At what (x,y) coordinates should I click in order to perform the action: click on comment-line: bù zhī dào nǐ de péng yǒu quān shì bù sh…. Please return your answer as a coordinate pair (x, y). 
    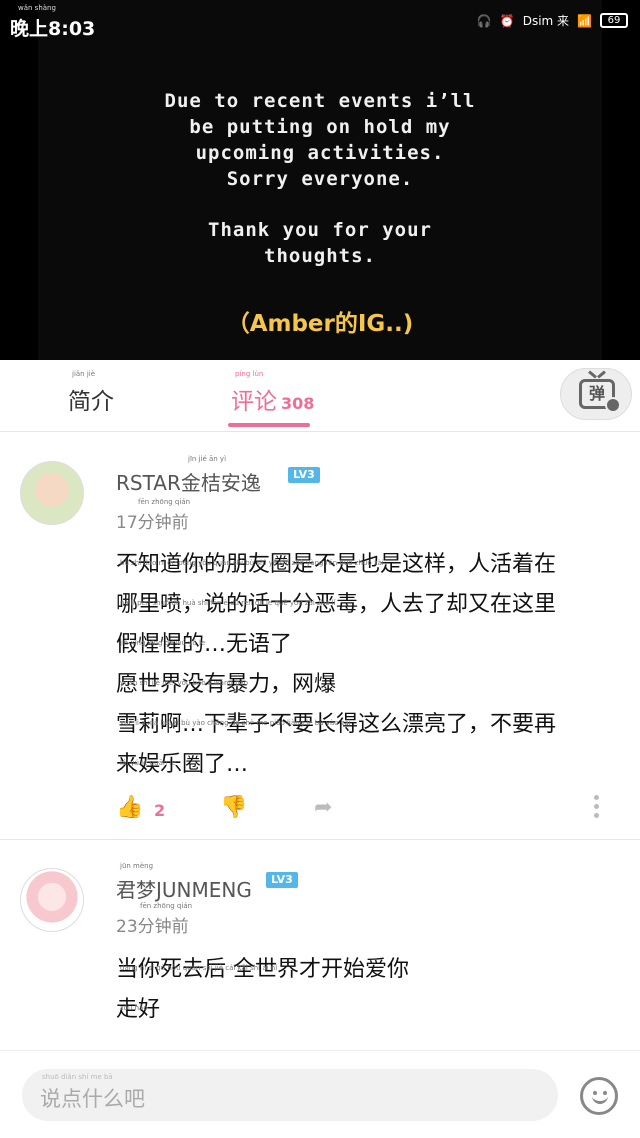
    Looking at the image, I should click on (368, 565).